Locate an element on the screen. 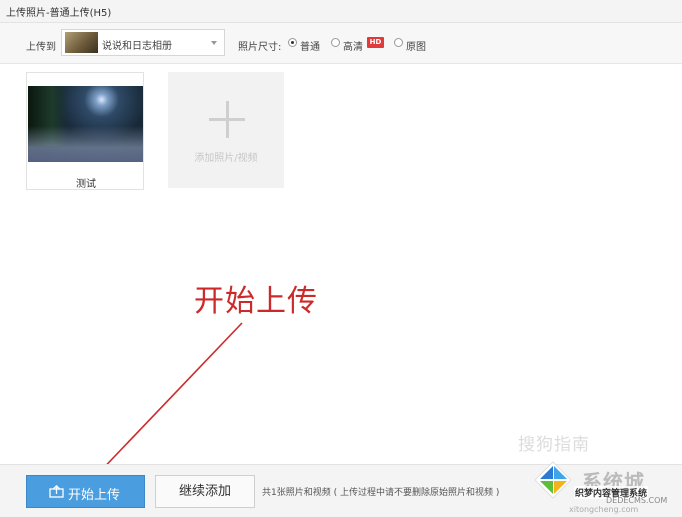  domain-watermark: xitongcheng.com is located at coordinates (604, 509).